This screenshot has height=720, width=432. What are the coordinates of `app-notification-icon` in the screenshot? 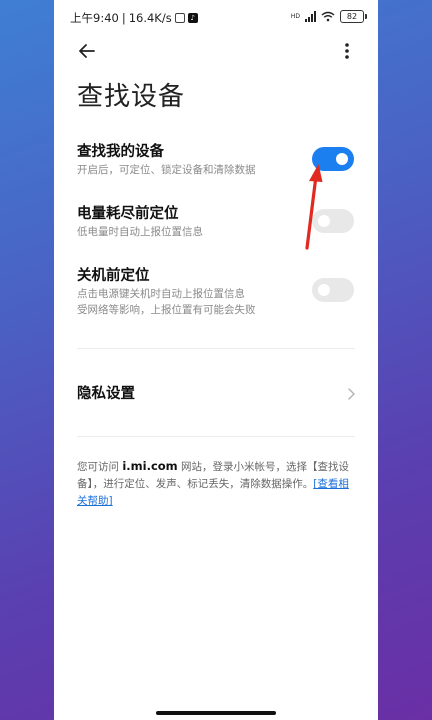 It's located at (179, 18).